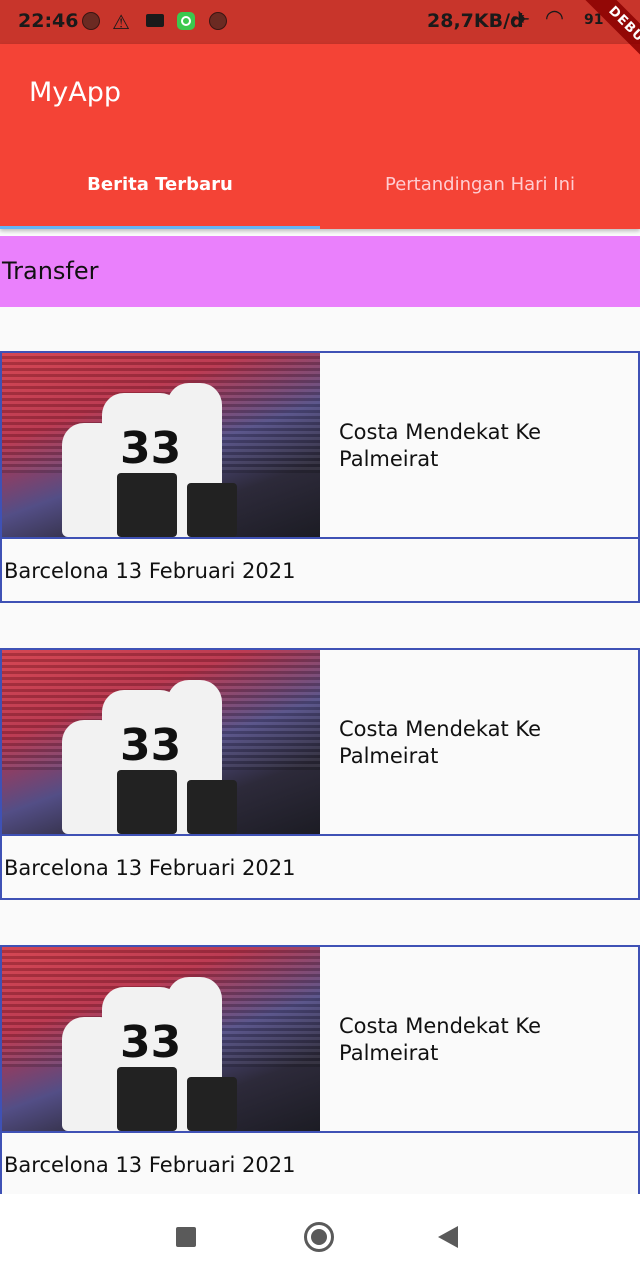  What do you see at coordinates (75, 92) in the screenshot?
I see `app-title: MyApp` at bounding box center [75, 92].